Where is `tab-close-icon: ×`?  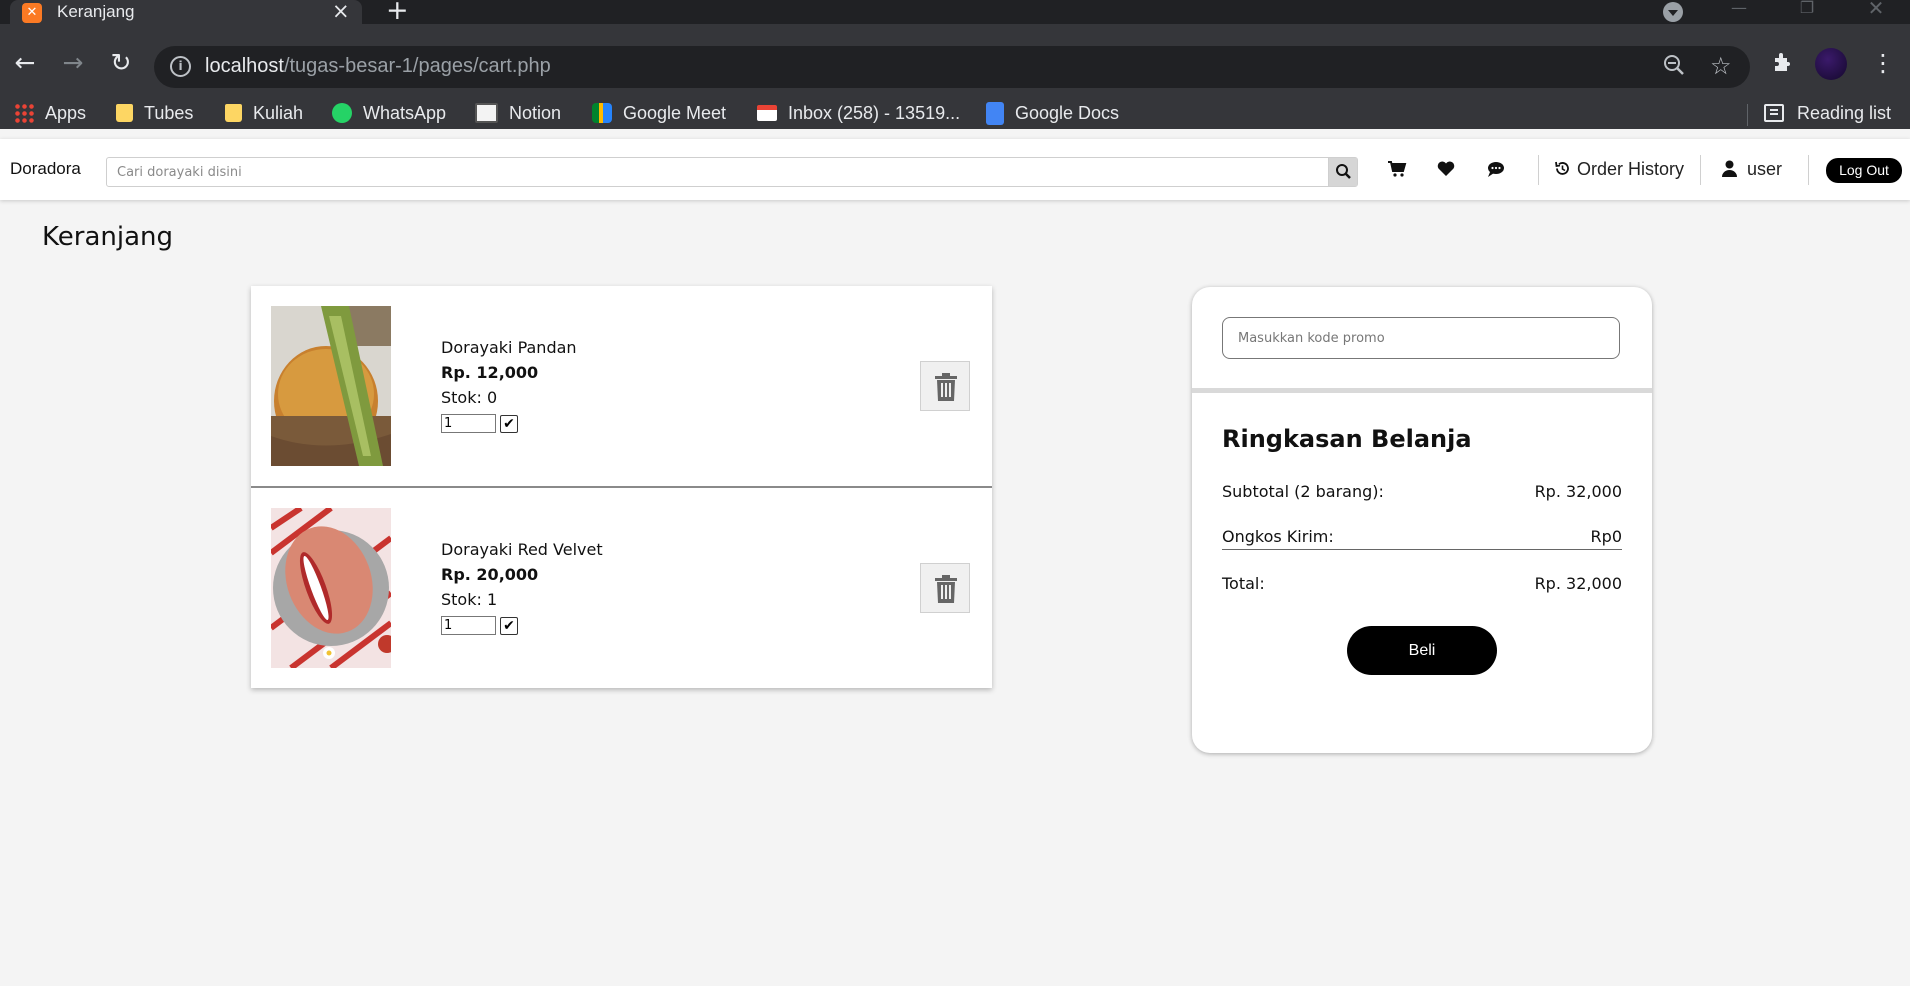 tab-close-icon: × is located at coordinates (341, 11).